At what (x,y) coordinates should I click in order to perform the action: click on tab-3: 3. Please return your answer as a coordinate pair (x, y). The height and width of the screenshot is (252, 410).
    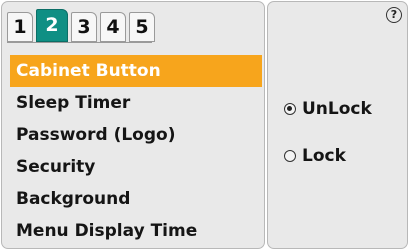
    Looking at the image, I should click on (84, 27).